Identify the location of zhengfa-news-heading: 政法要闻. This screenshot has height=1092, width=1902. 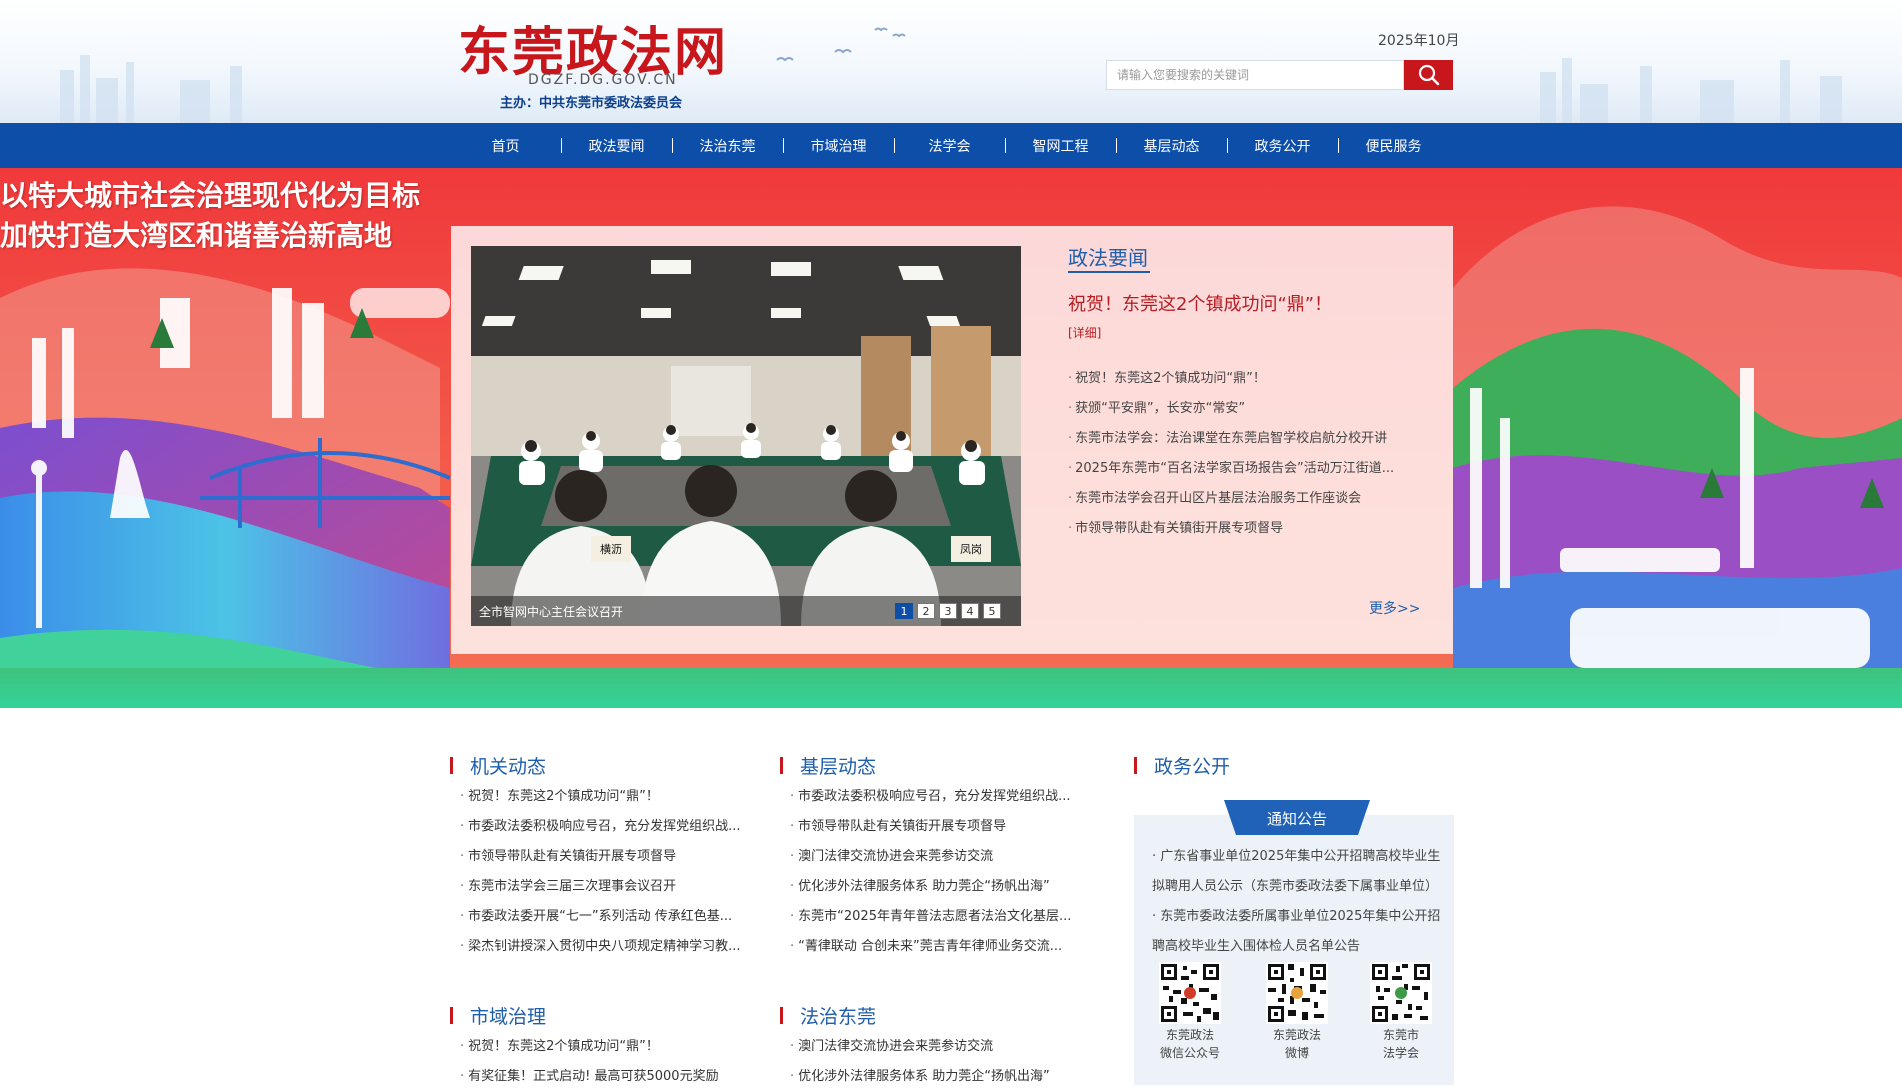
(1108, 256).